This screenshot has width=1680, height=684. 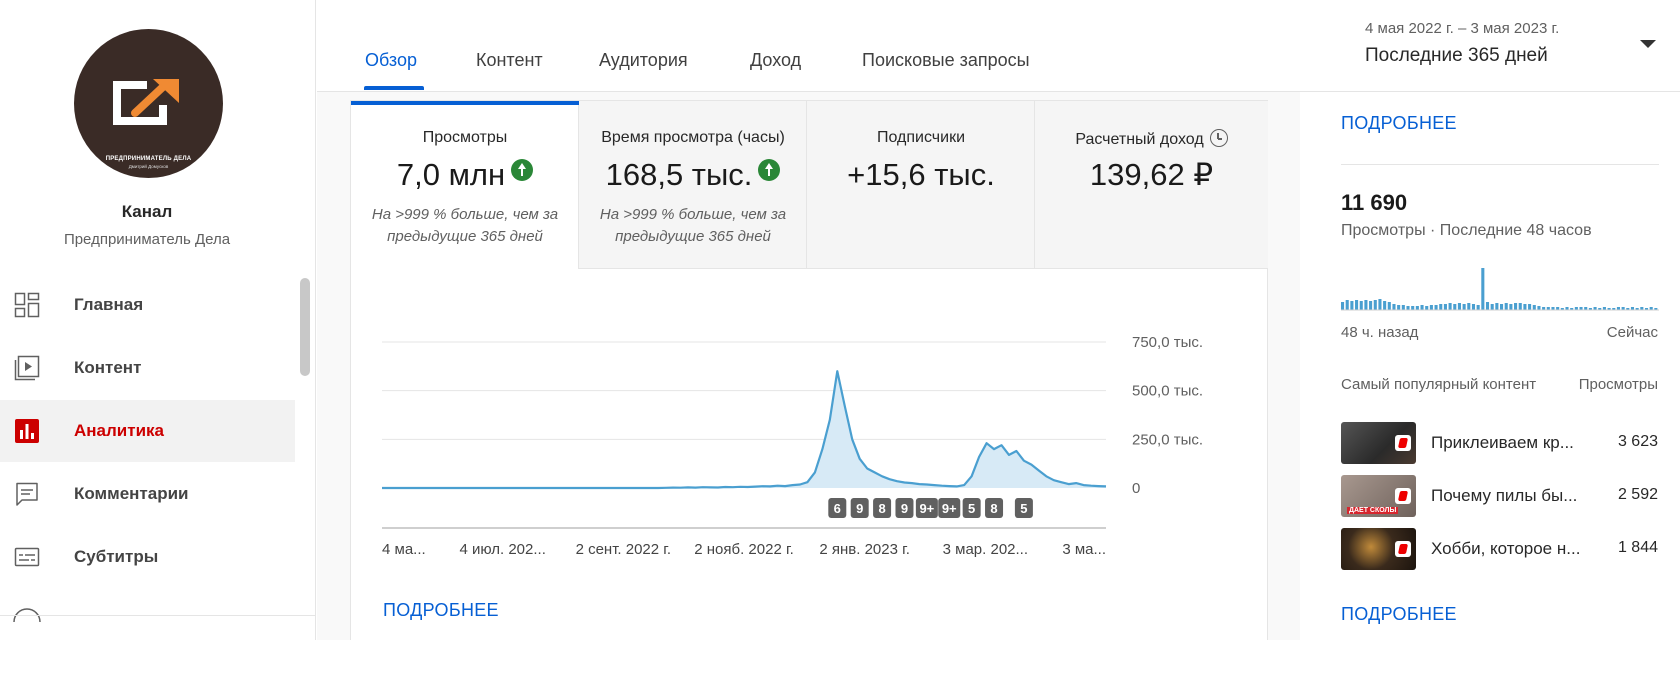 I want to click on x-tick-label: 2 нояб. 2022 г., so click(x=744, y=549).